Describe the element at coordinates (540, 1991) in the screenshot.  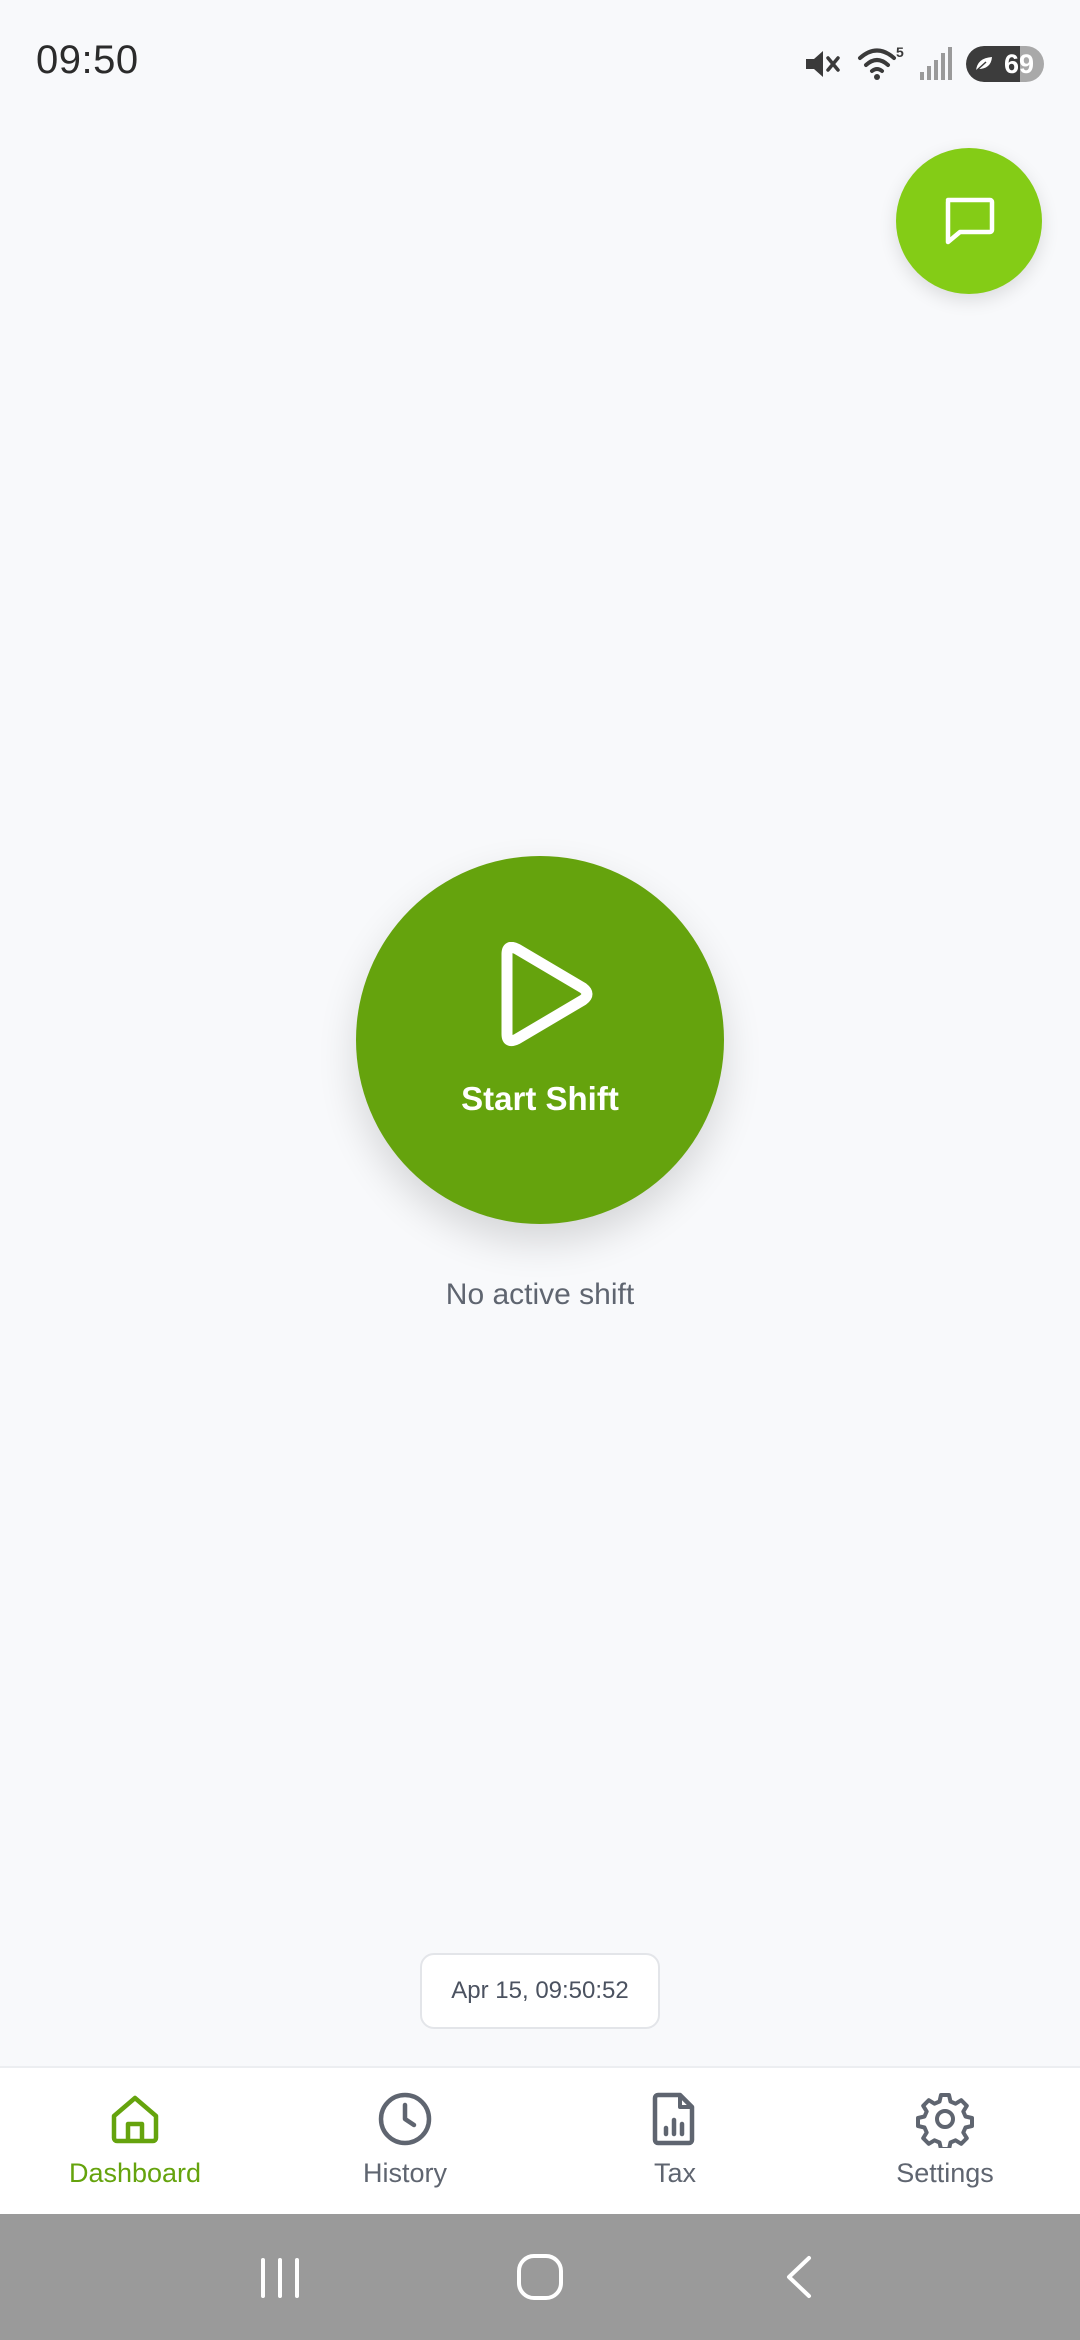
I see `current-timestamp: Apr 15, 09:50:52` at that location.